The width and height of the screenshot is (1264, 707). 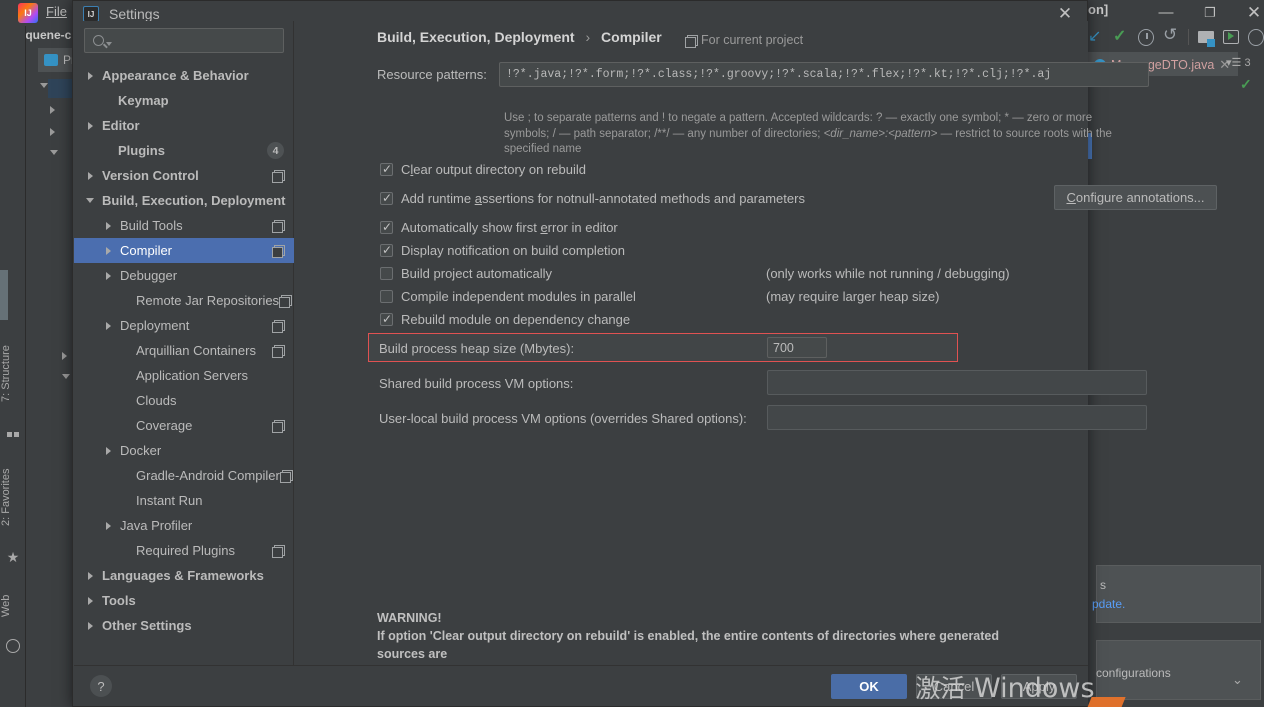 What do you see at coordinates (184, 400) in the screenshot?
I see `sidebar-item-clouds: Clouds` at bounding box center [184, 400].